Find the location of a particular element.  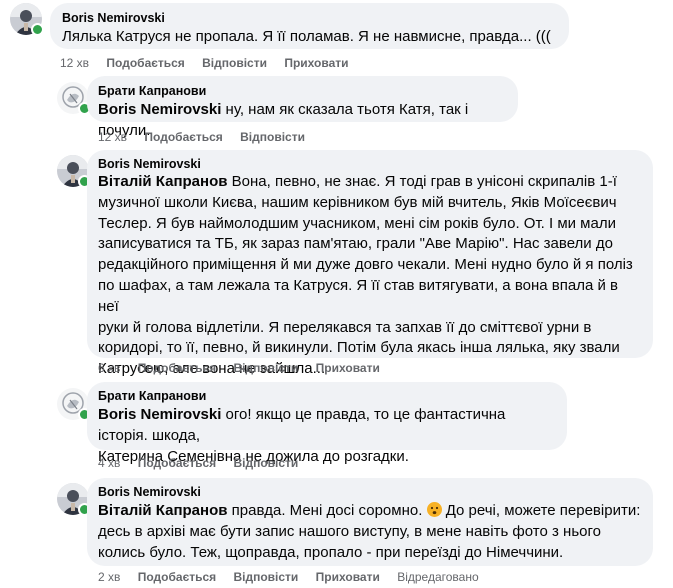

online-status-dot is located at coordinates (37, 29).